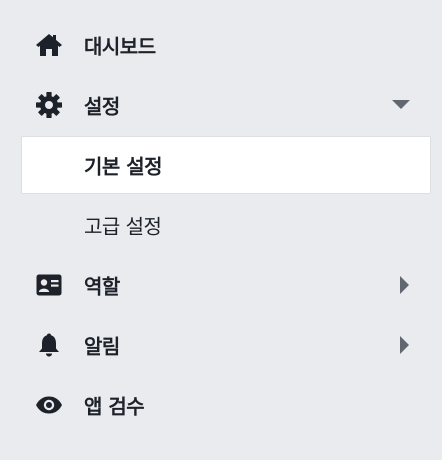 Image resolution: width=442 pixels, height=460 pixels. Describe the element at coordinates (221, 285) in the screenshot. I see `sidebar-item-roles: 역할` at that location.